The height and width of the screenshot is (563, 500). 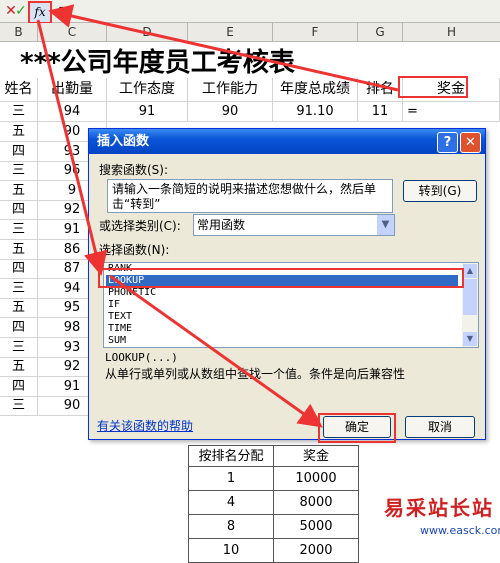 What do you see at coordinates (223, 48) in the screenshot?
I see `arrow-to-fx` at bounding box center [223, 48].